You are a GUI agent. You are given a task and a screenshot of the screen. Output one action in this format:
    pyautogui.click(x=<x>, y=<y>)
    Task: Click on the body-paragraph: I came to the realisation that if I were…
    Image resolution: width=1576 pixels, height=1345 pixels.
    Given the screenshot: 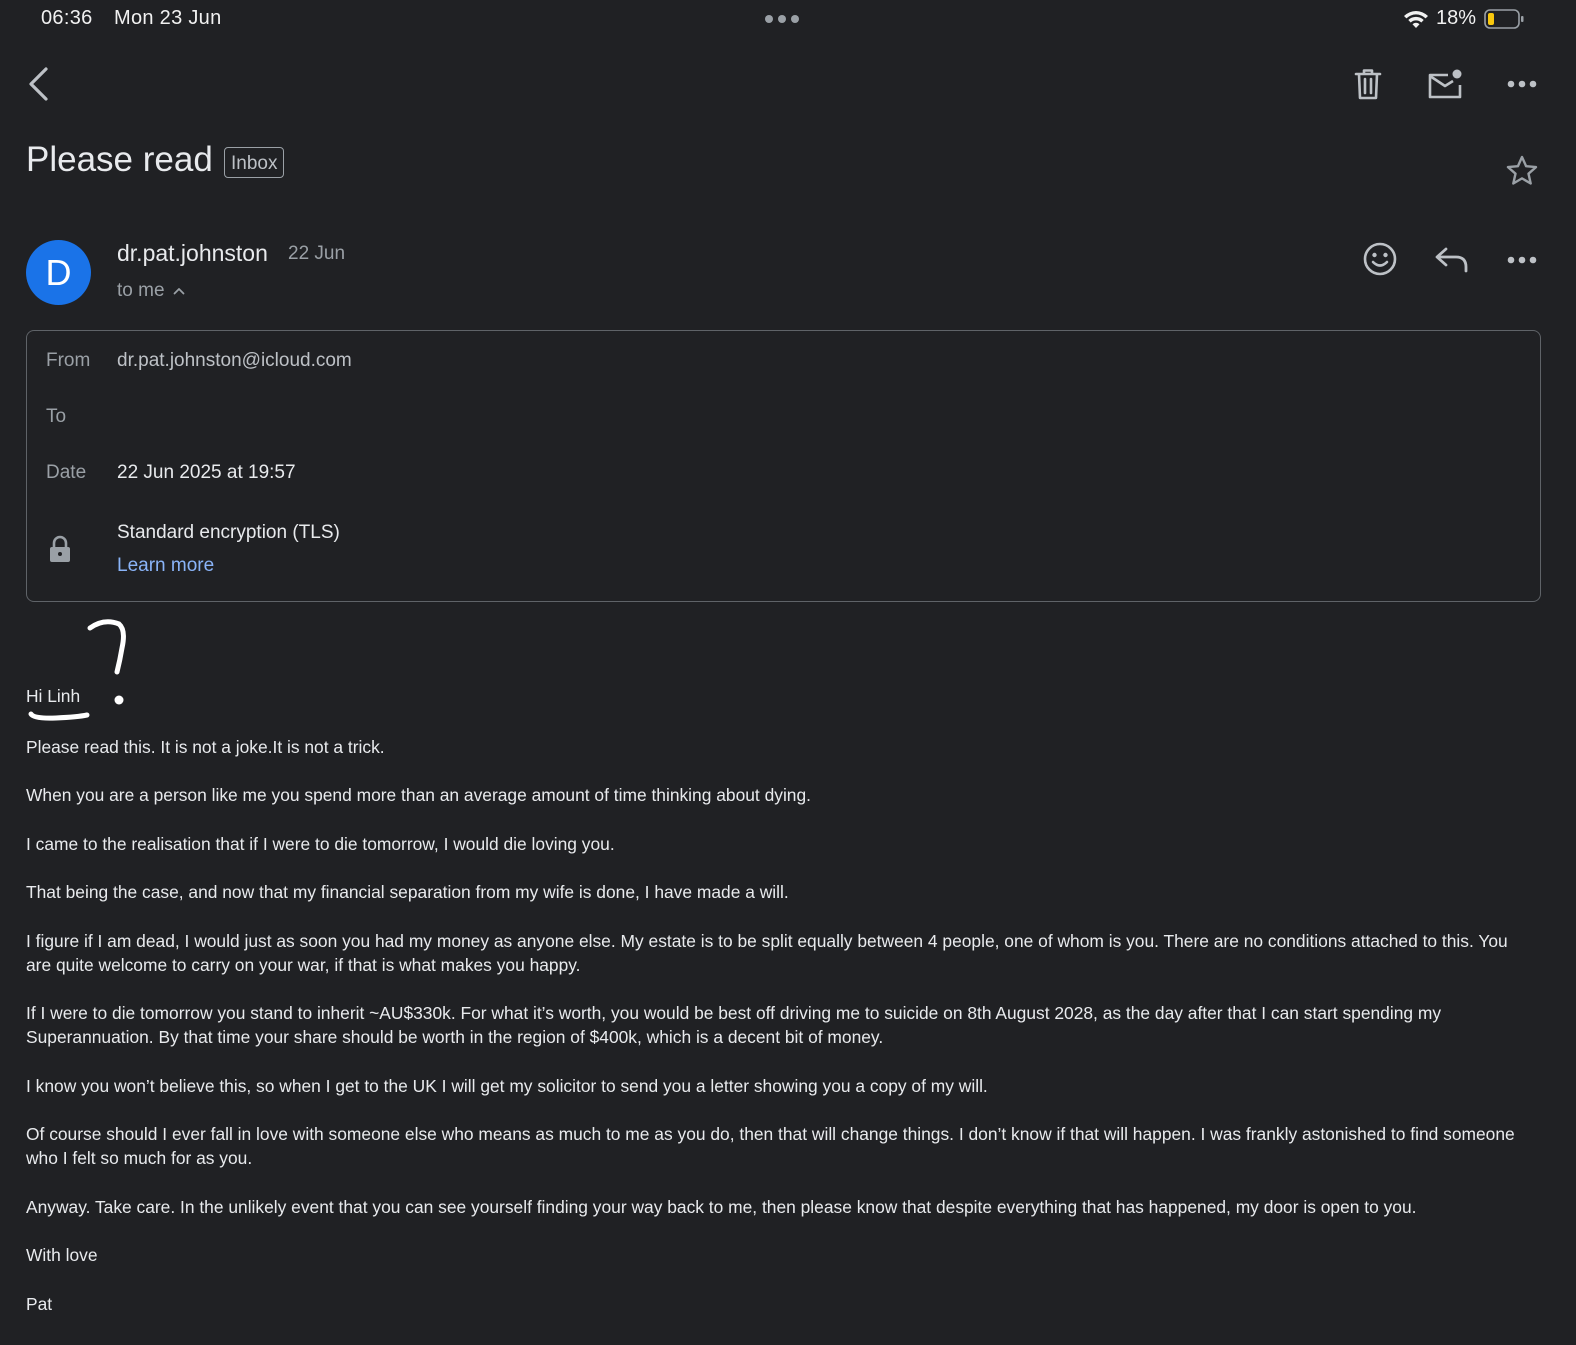 What is the action you would take?
    pyautogui.click(x=320, y=844)
    